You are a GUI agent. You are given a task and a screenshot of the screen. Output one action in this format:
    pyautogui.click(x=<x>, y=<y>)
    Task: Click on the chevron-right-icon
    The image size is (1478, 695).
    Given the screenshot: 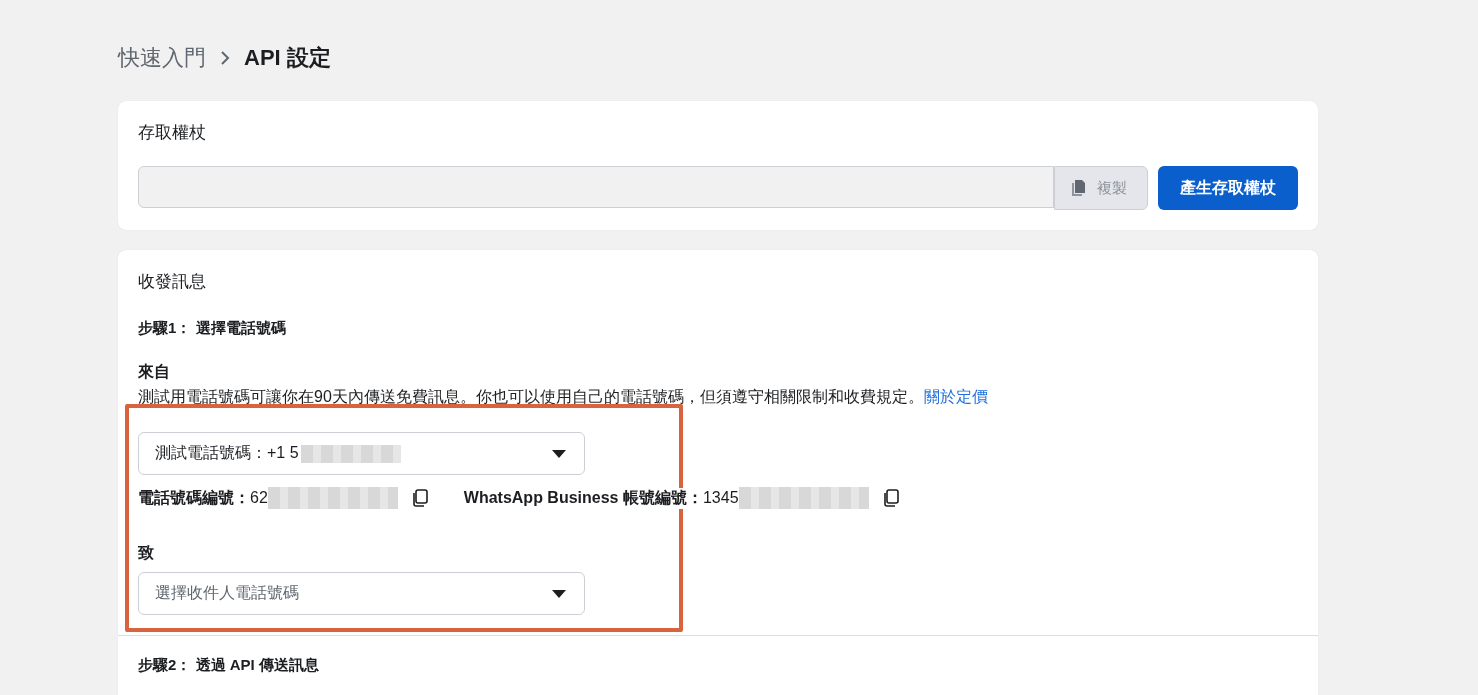 What is the action you would take?
    pyautogui.click(x=225, y=57)
    